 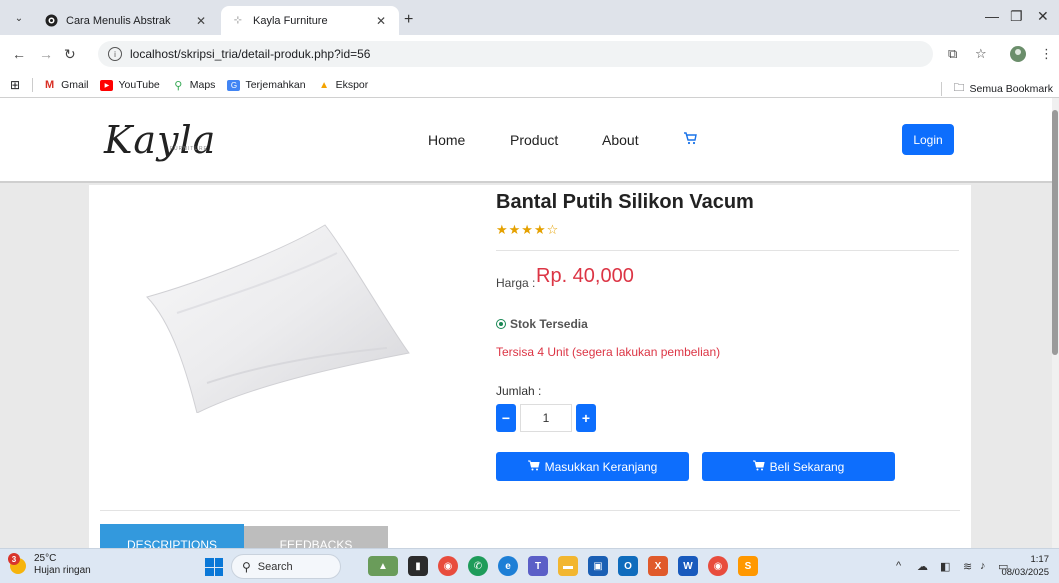 What do you see at coordinates (1043, 16) in the screenshot?
I see `close-window-icon: ✕` at bounding box center [1043, 16].